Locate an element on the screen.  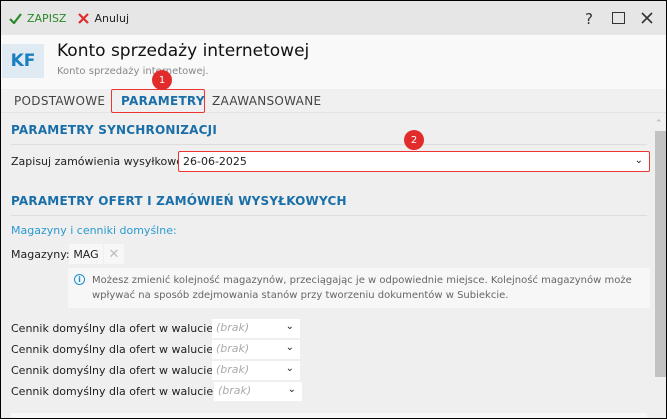
page-title: Konto sprzedaży internetowej is located at coordinates (183, 51).